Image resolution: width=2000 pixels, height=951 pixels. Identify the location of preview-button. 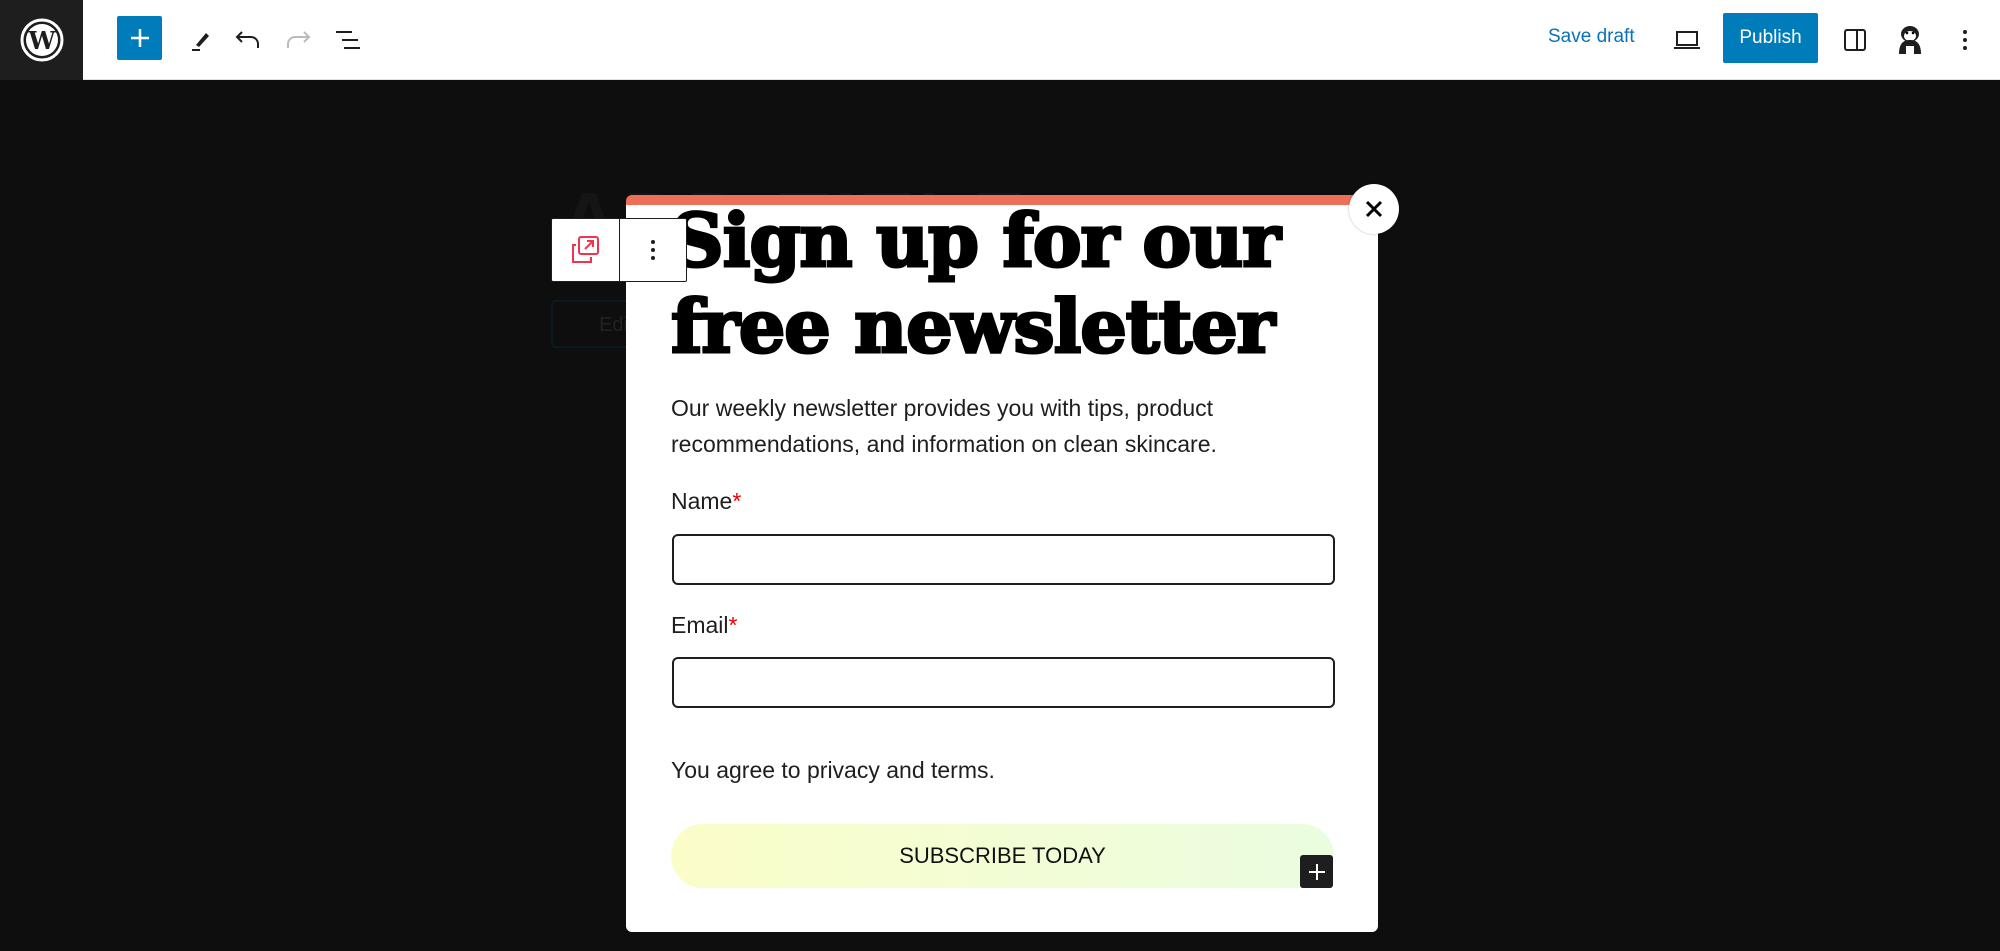
(1687, 40).